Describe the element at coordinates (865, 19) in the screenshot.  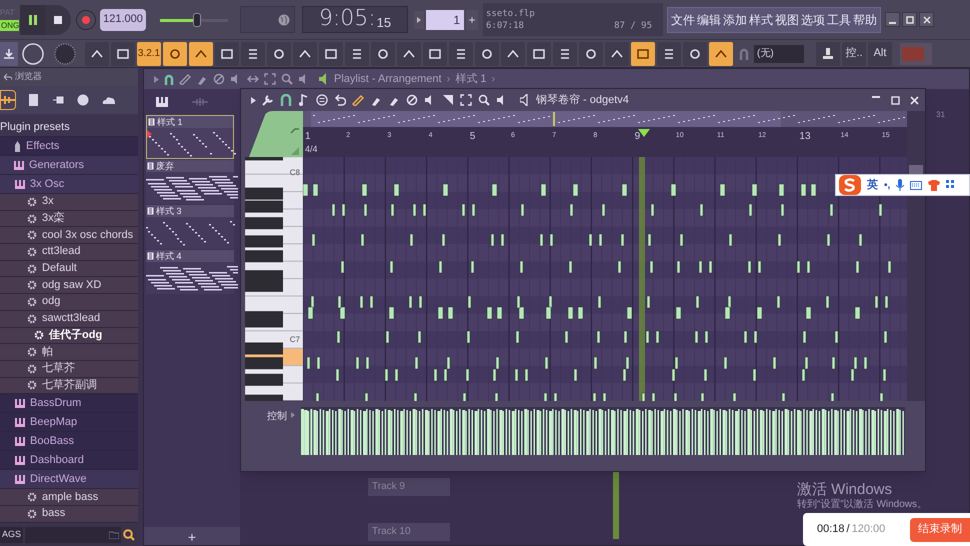
I see `menu-item: 帮助` at that location.